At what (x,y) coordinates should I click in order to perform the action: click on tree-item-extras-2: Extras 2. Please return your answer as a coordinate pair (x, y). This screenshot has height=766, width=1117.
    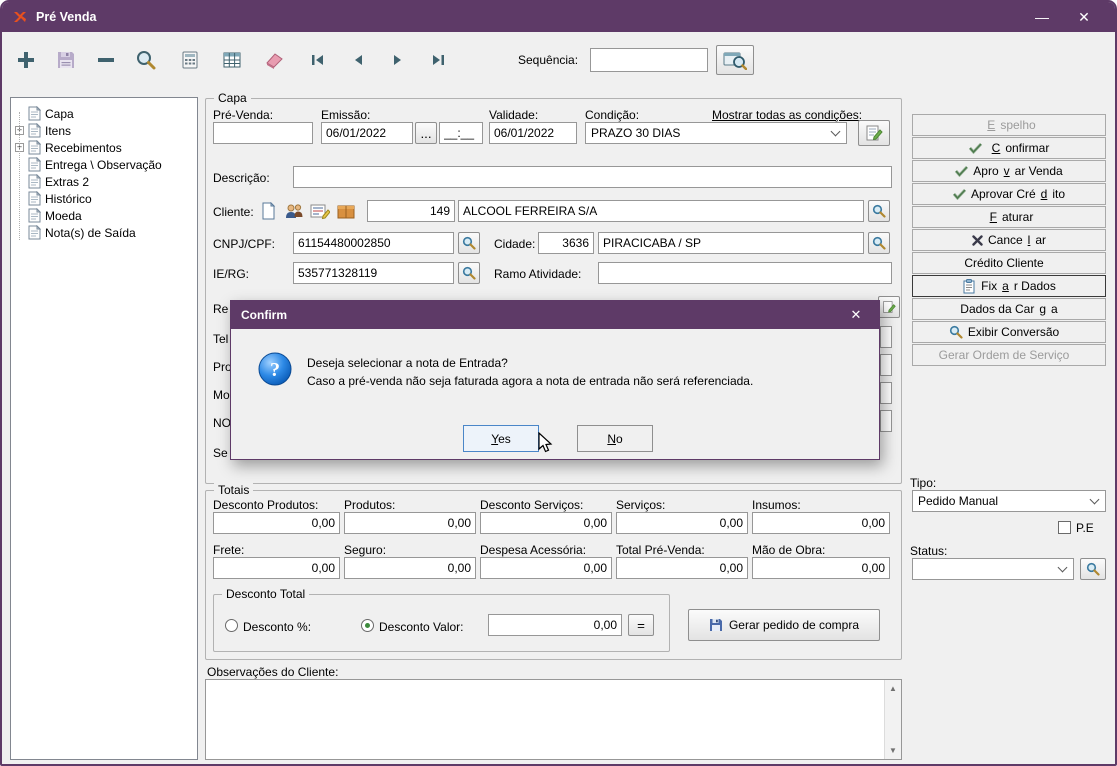
    Looking at the image, I should click on (104, 181).